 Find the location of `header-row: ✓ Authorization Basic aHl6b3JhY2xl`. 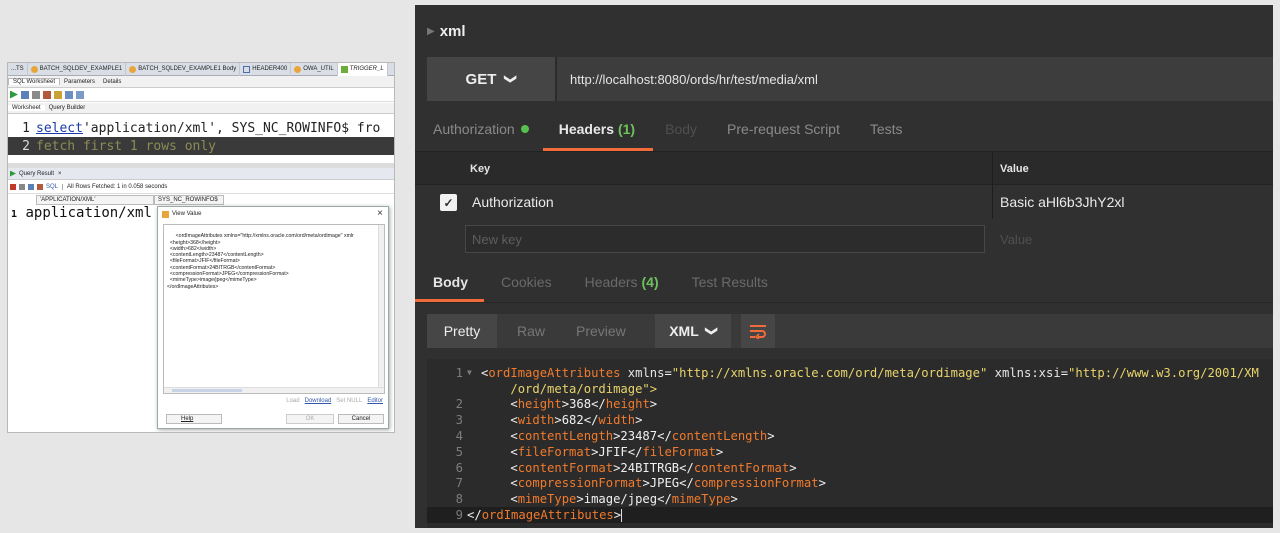

header-row: ✓ Authorization Basic aHl6b3JhY2xl is located at coordinates (844, 202).